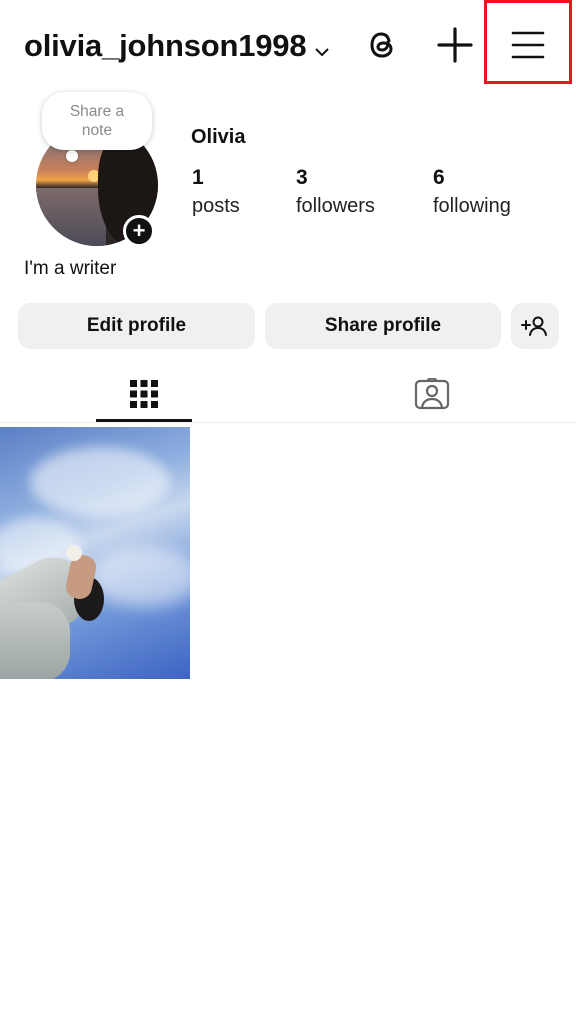 The height and width of the screenshot is (1024, 576). I want to click on menu-highlight-box, so click(528, 42).